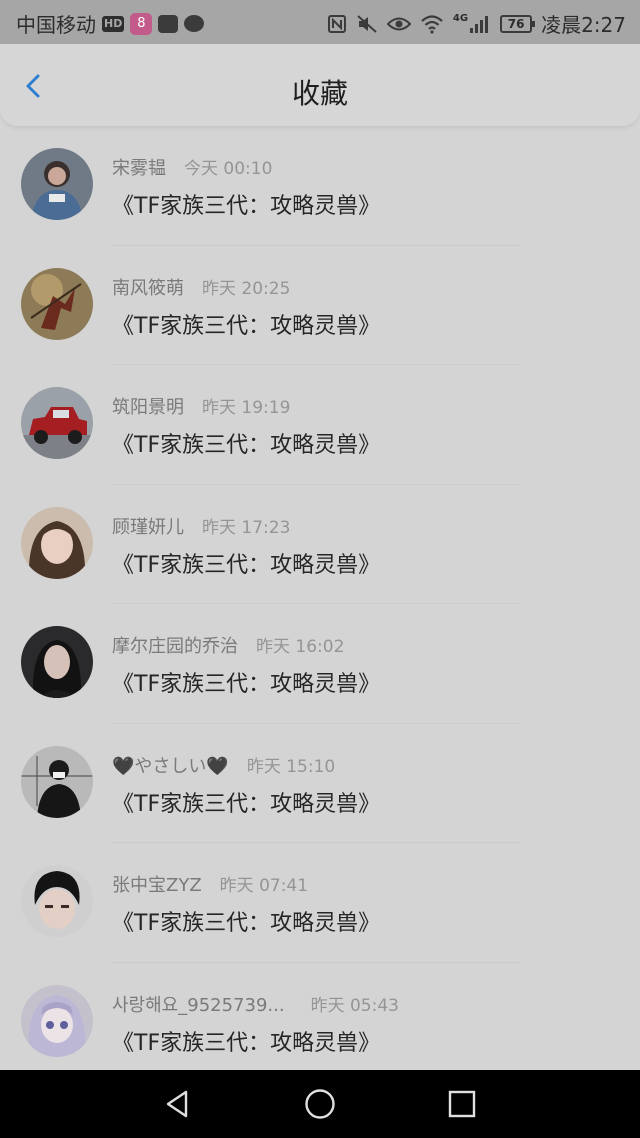  I want to click on wifi-icon, so click(432, 24).